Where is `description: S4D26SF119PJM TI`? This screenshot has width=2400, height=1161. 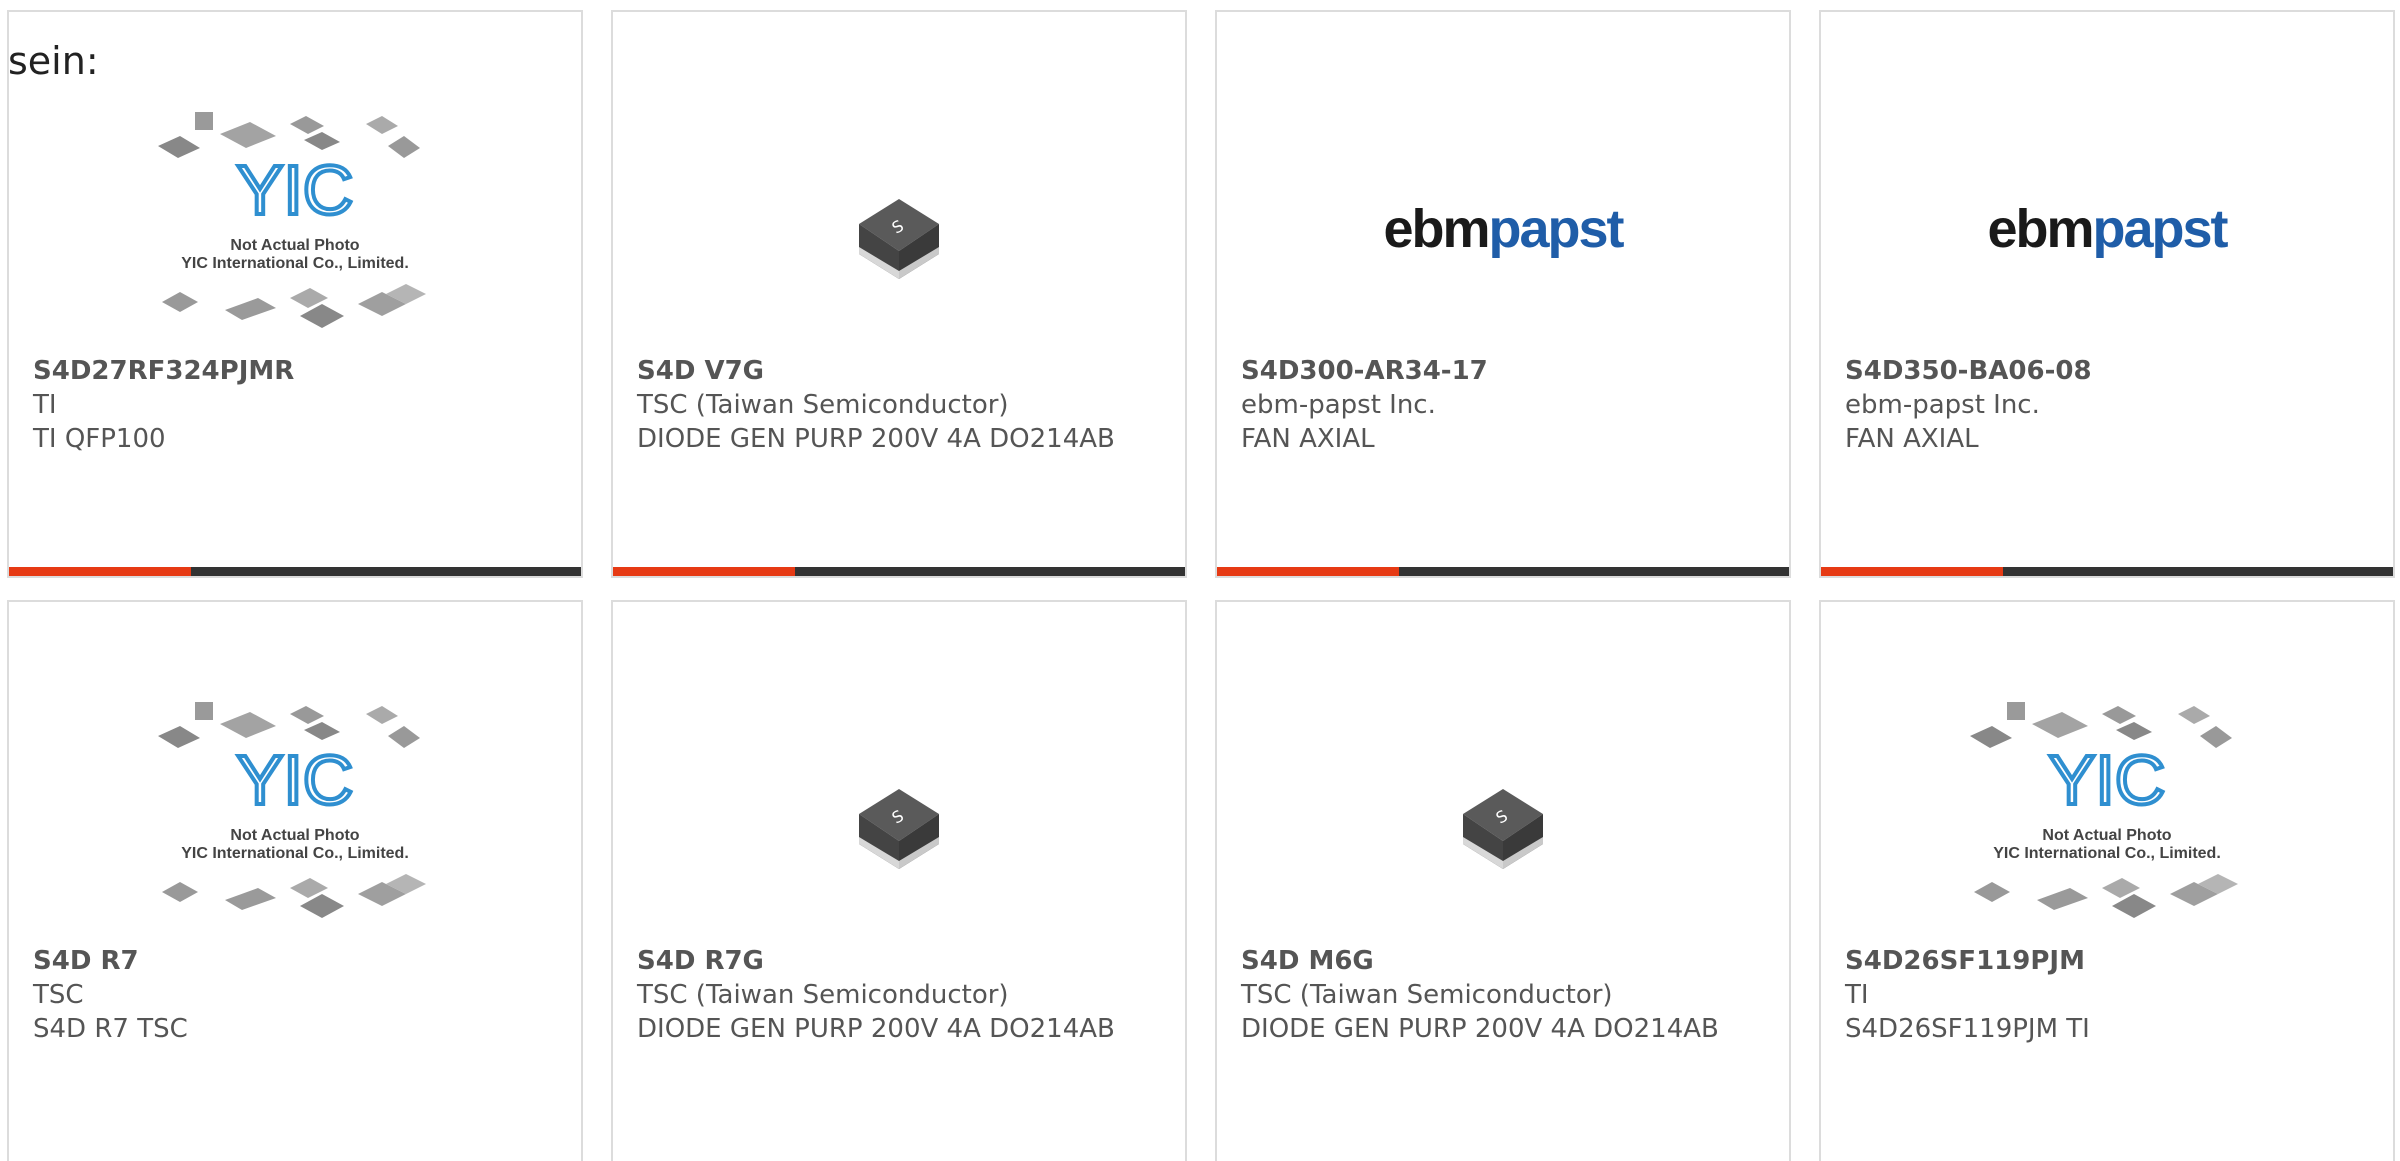
description: S4D26SF119PJM TI is located at coordinates (1967, 1029).